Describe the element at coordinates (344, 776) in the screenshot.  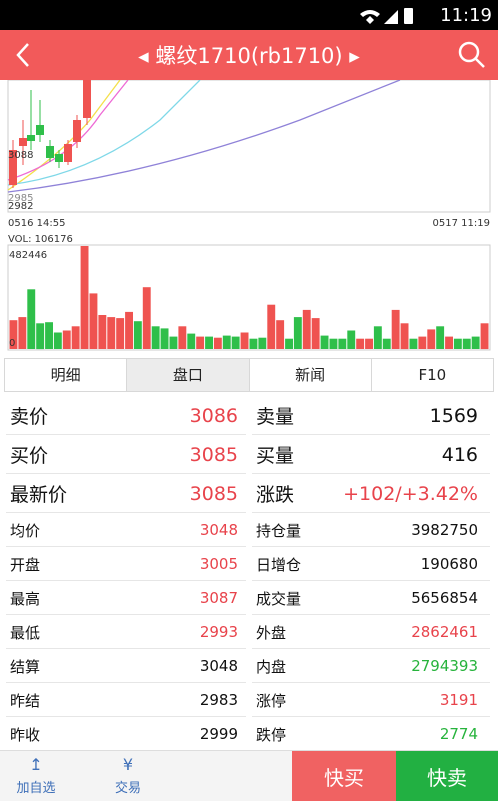
I see `quick-buy-button: 快买` at that location.